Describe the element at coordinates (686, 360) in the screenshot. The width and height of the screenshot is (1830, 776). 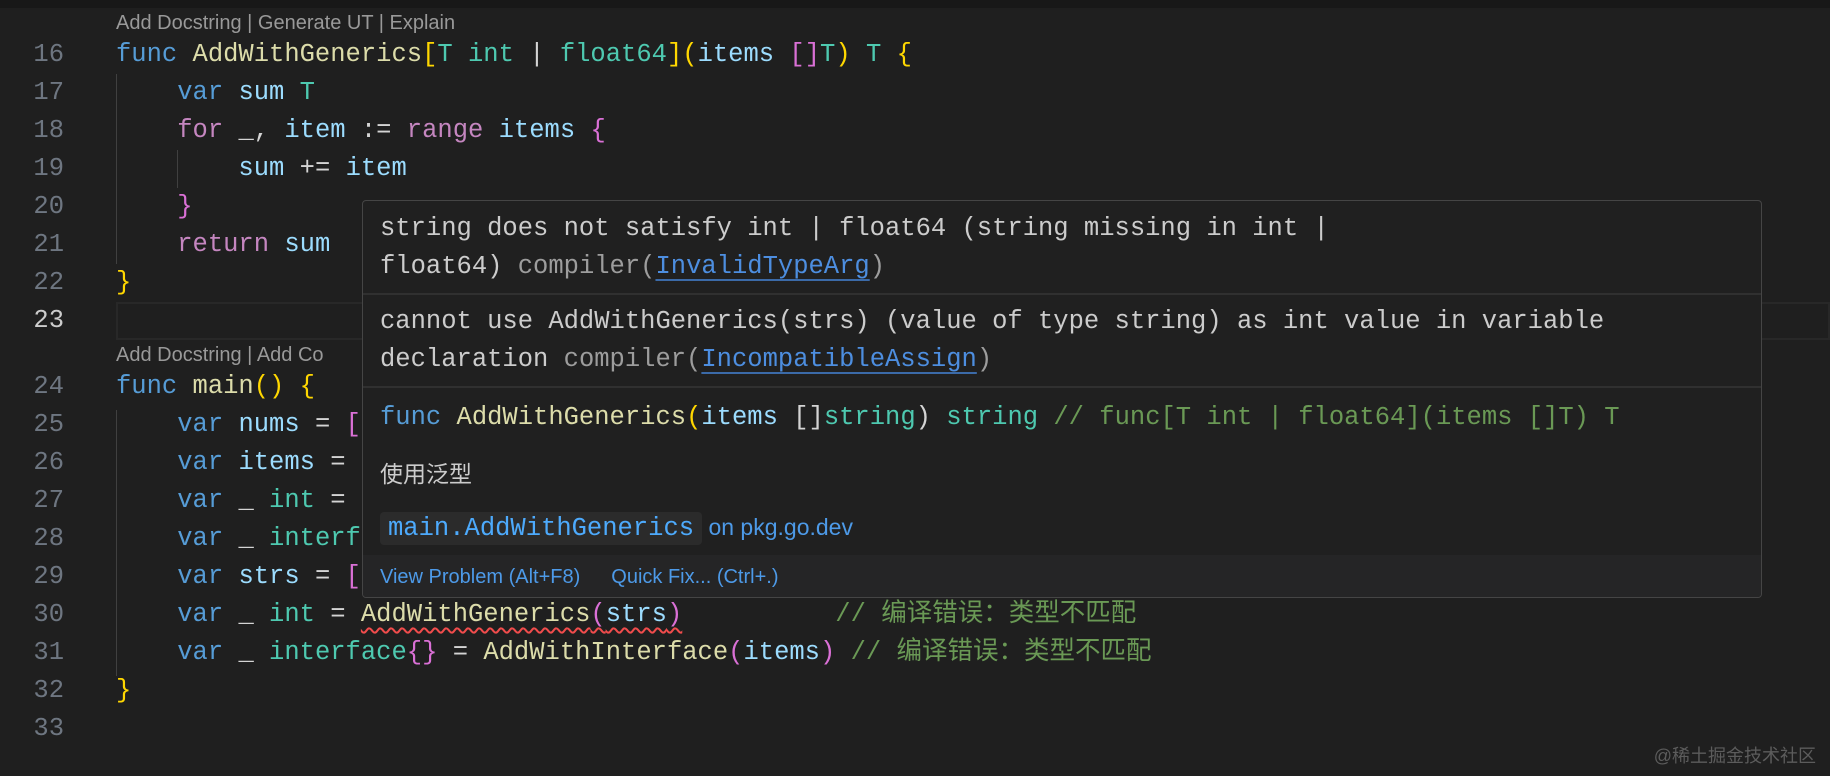
I see `problem-message-cont: declaration compiler(IncompatibleAssign)` at that location.